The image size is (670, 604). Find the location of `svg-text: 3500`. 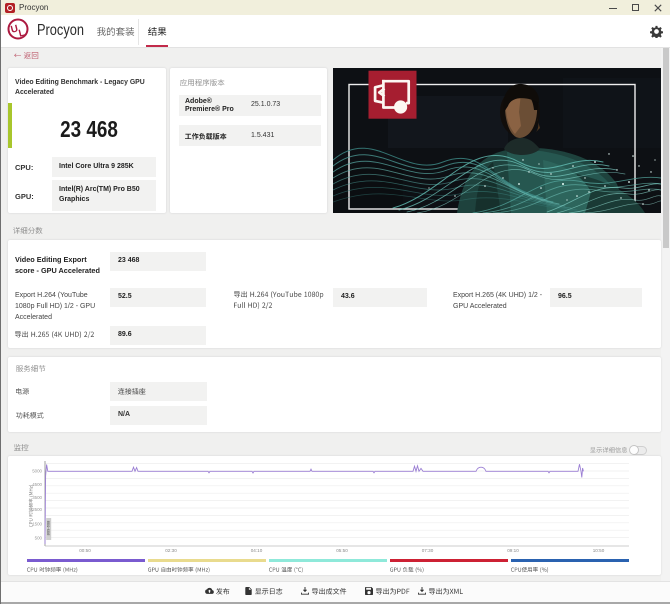

svg-text: 3500 is located at coordinates (37, 497).